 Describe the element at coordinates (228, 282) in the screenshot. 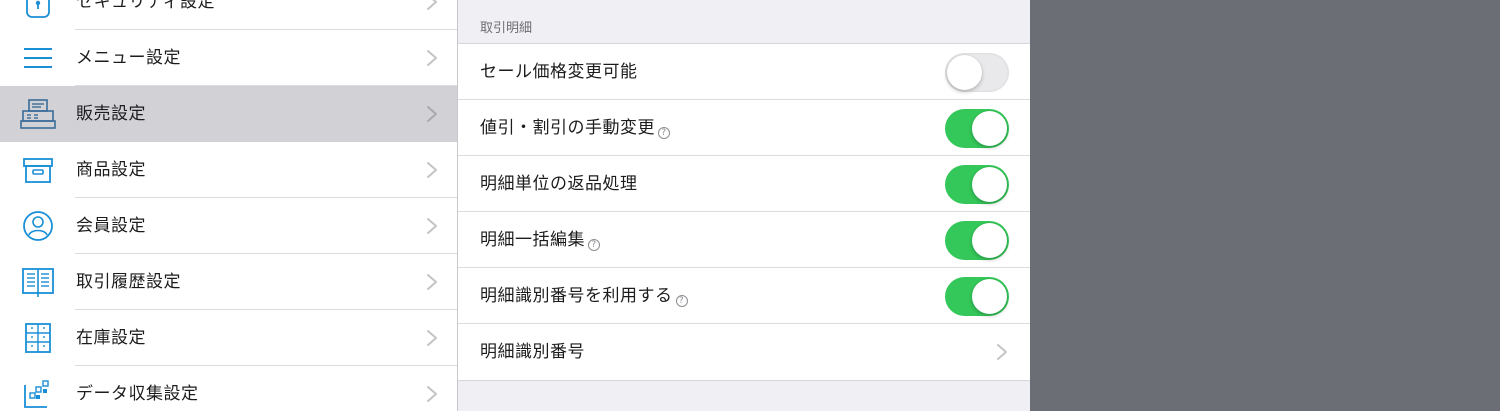

I see `sidebar-item-transaction-history: 取引履歴設定` at that location.